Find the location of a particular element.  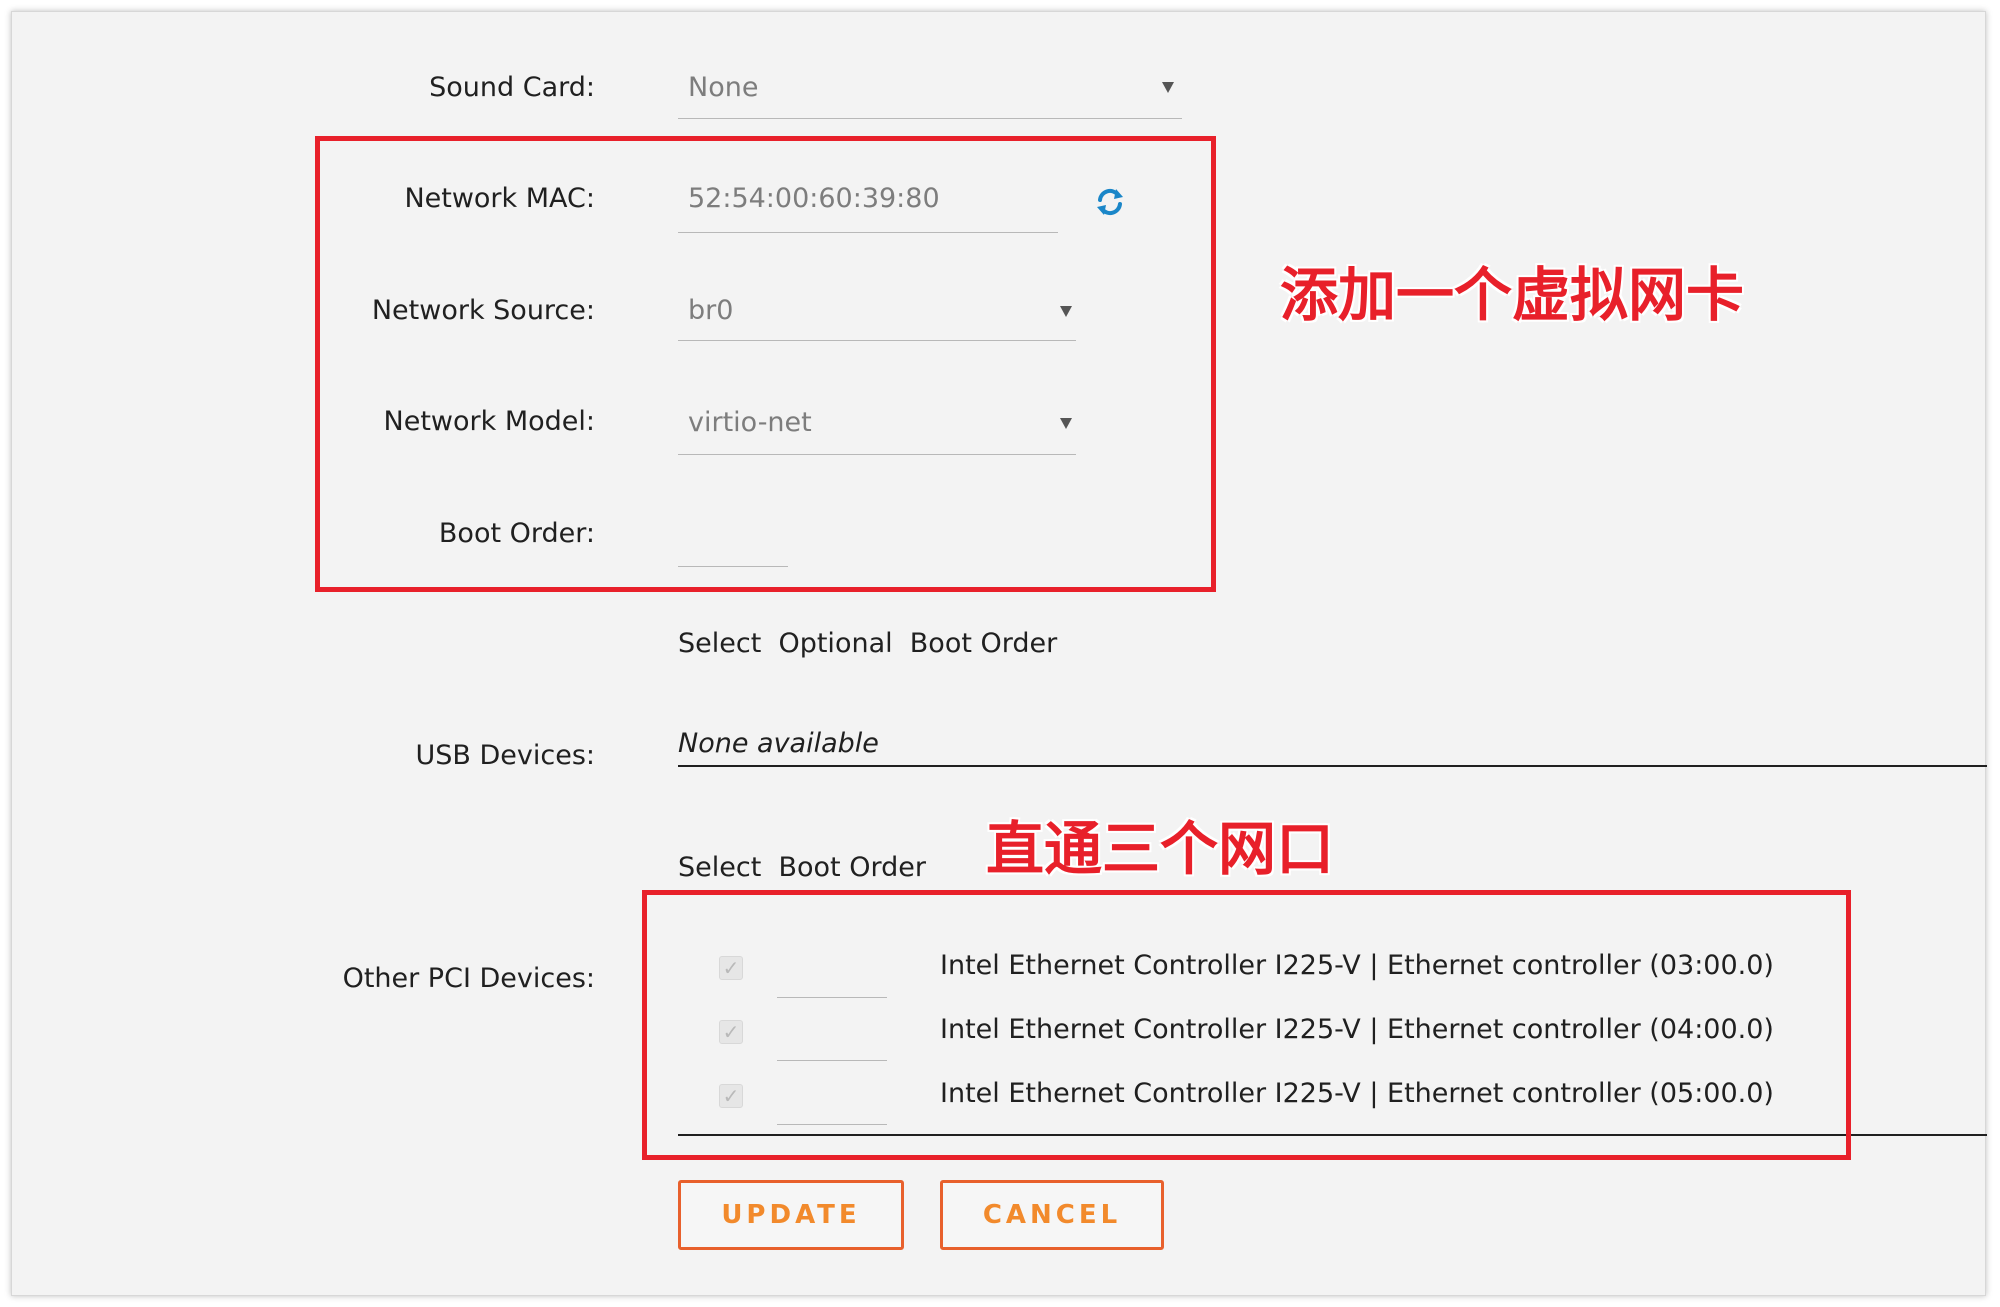

cancel-button: CANCEL is located at coordinates (1052, 1215).